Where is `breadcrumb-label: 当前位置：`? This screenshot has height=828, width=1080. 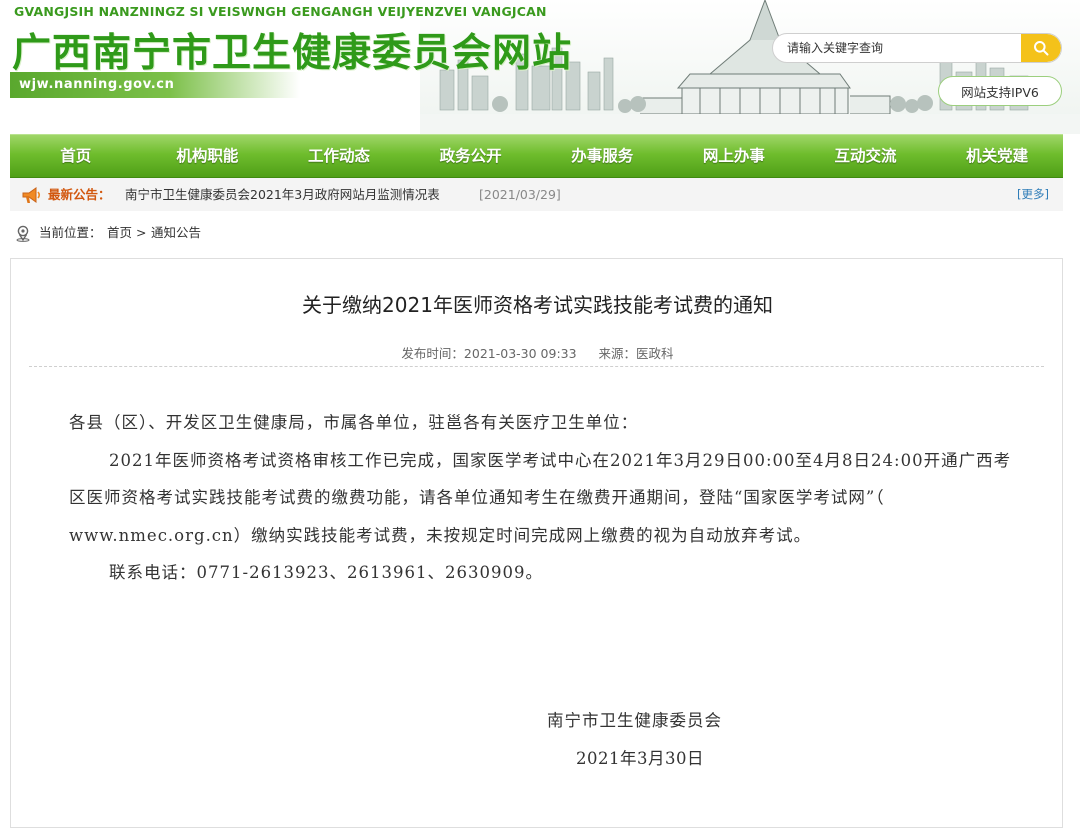
breadcrumb-label: 当前位置： is located at coordinates (70, 232).